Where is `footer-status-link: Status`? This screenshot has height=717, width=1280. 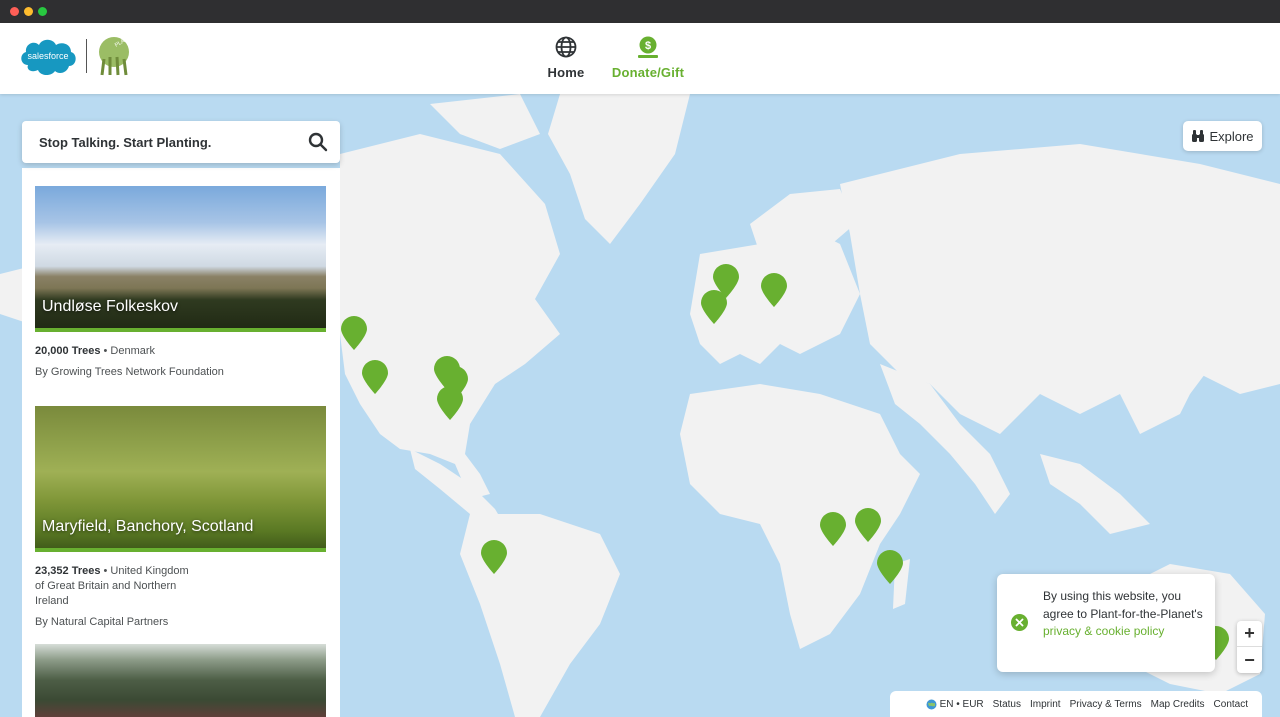 footer-status-link: Status is located at coordinates (1007, 704).